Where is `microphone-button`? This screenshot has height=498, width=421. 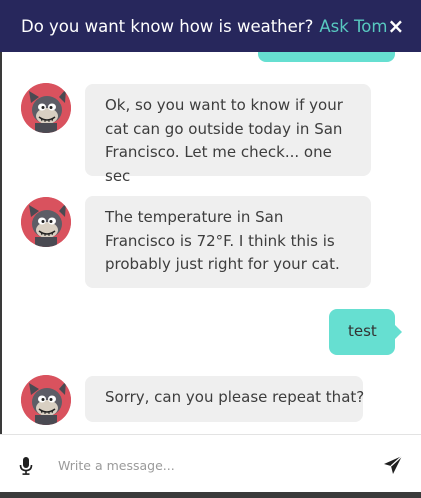 microphone-button is located at coordinates (26, 466).